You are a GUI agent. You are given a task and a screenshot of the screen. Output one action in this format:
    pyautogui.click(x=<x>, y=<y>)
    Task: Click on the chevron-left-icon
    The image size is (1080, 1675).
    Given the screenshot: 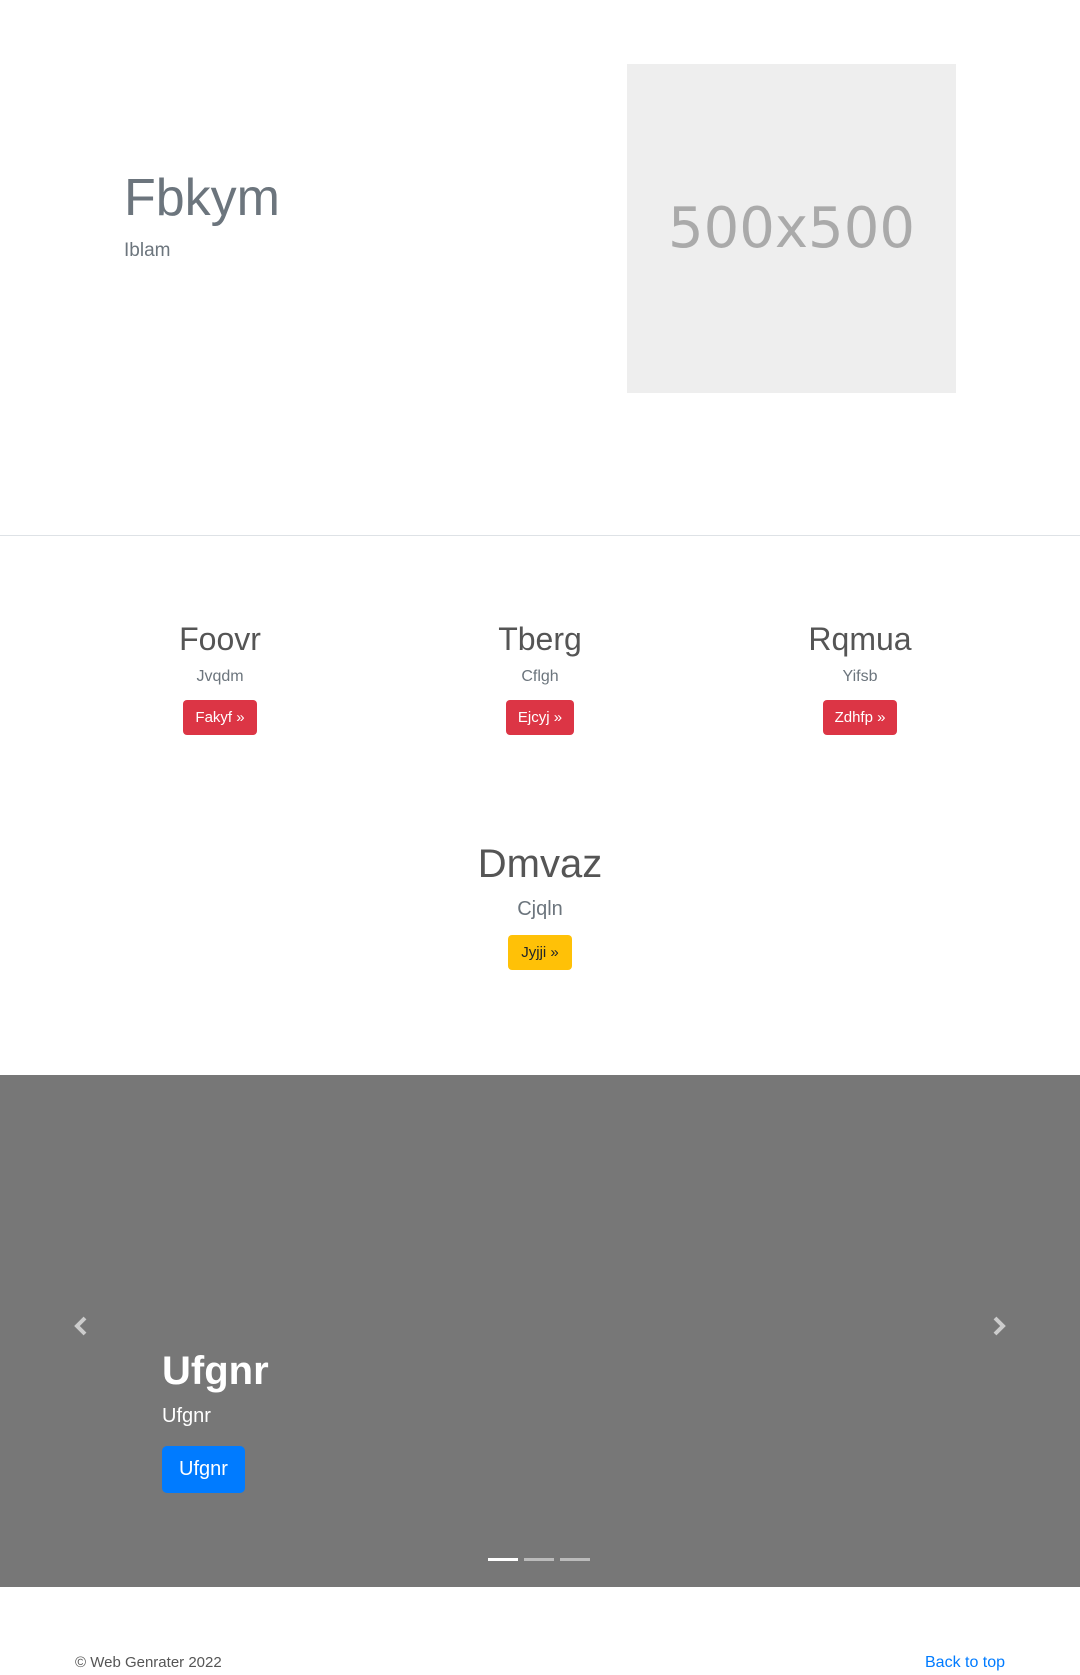 What is the action you would take?
    pyautogui.click(x=80, y=1326)
    